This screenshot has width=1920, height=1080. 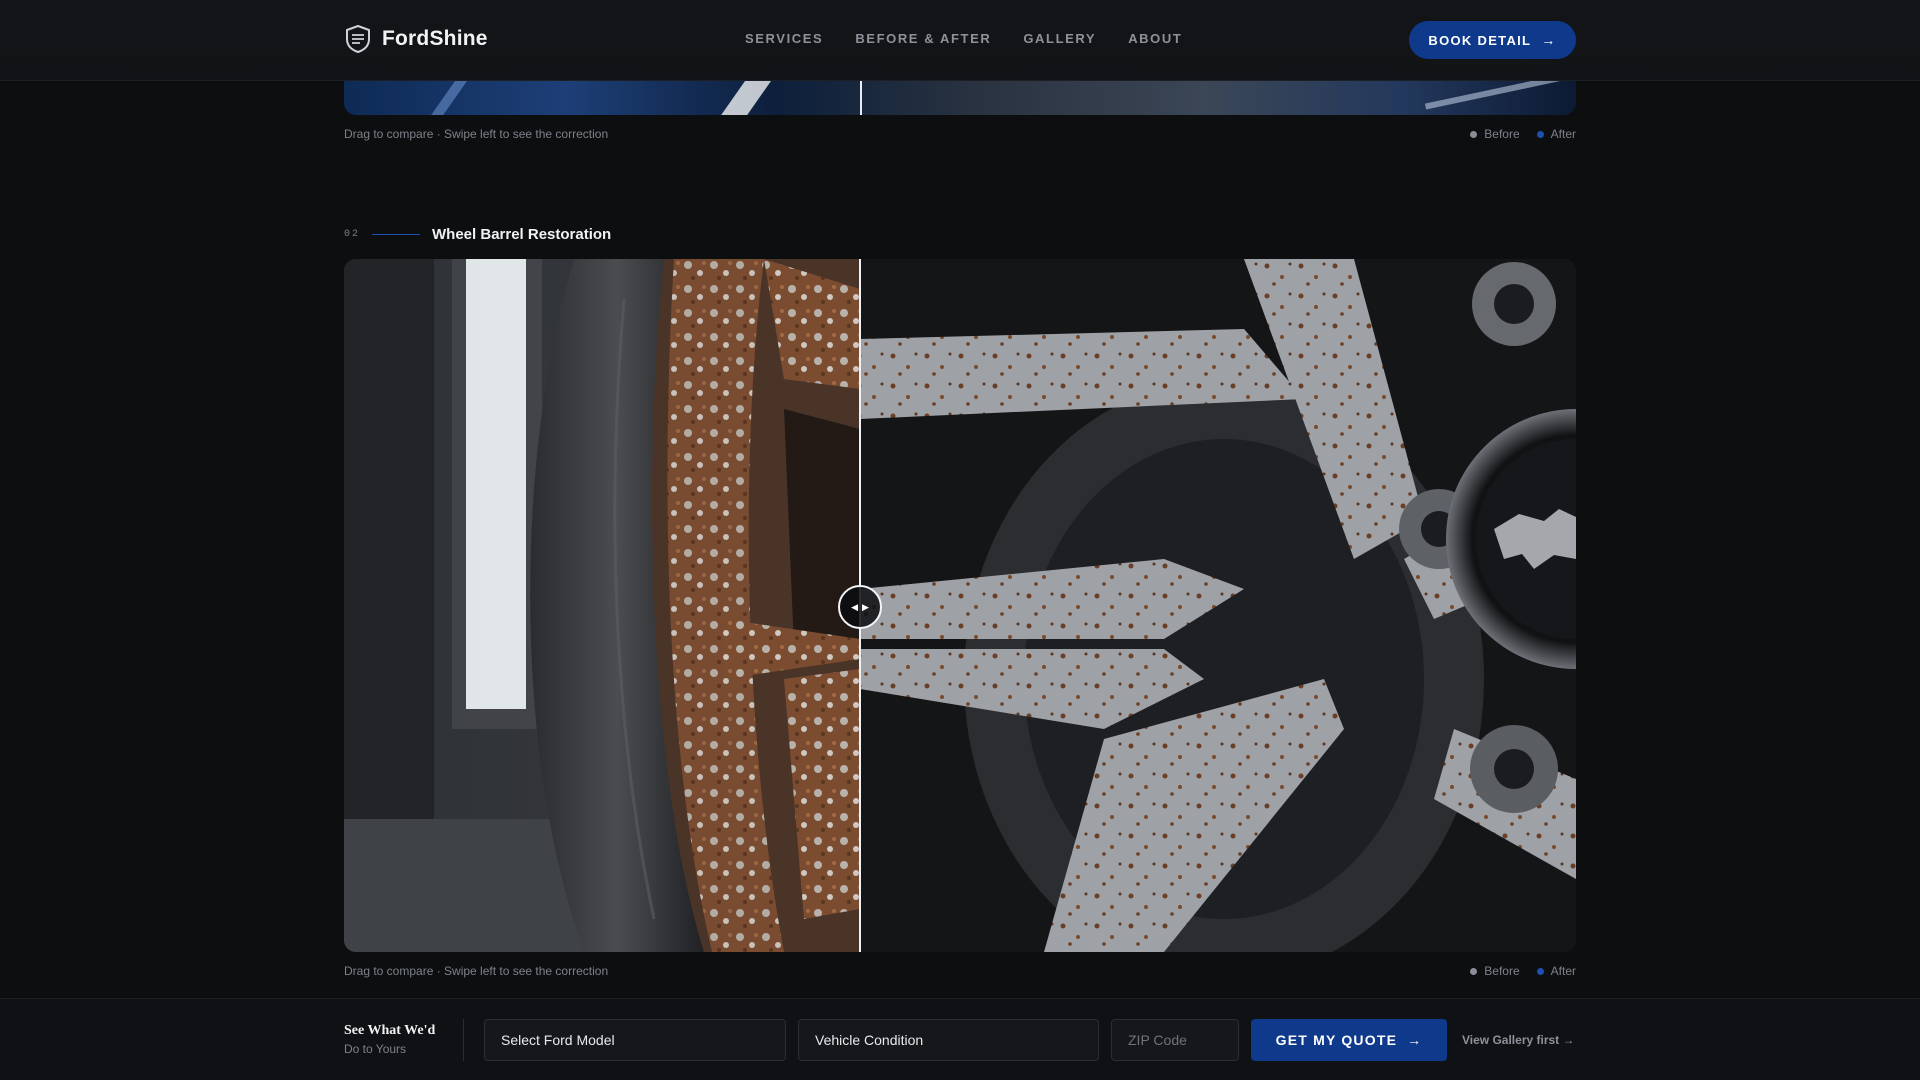 What do you see at coordinates (1523, 971) in the screenshot?
I see `comparison-2-legend: Before After` at bounding box center [1523, 971].